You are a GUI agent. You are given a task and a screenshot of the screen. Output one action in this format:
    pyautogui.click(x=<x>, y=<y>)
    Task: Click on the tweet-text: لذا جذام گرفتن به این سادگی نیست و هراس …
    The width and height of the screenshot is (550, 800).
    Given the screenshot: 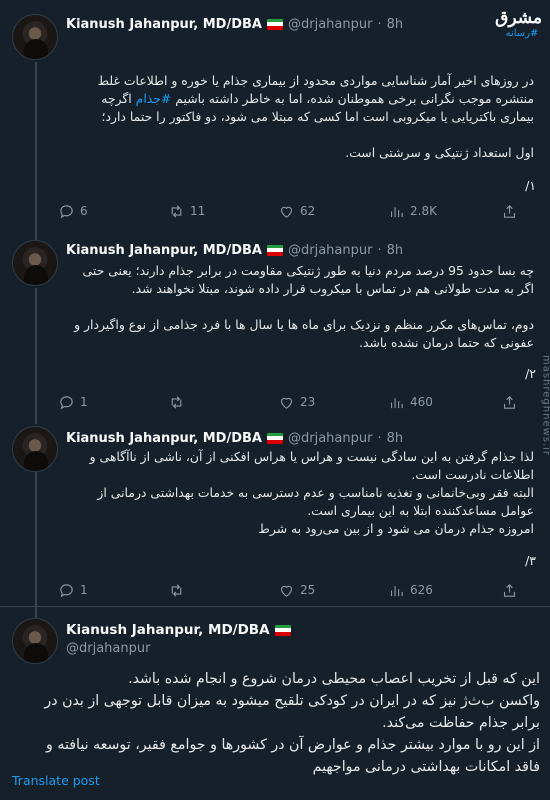 What is the action you would take?
    pyautogui.click(x=300, y=493)
    